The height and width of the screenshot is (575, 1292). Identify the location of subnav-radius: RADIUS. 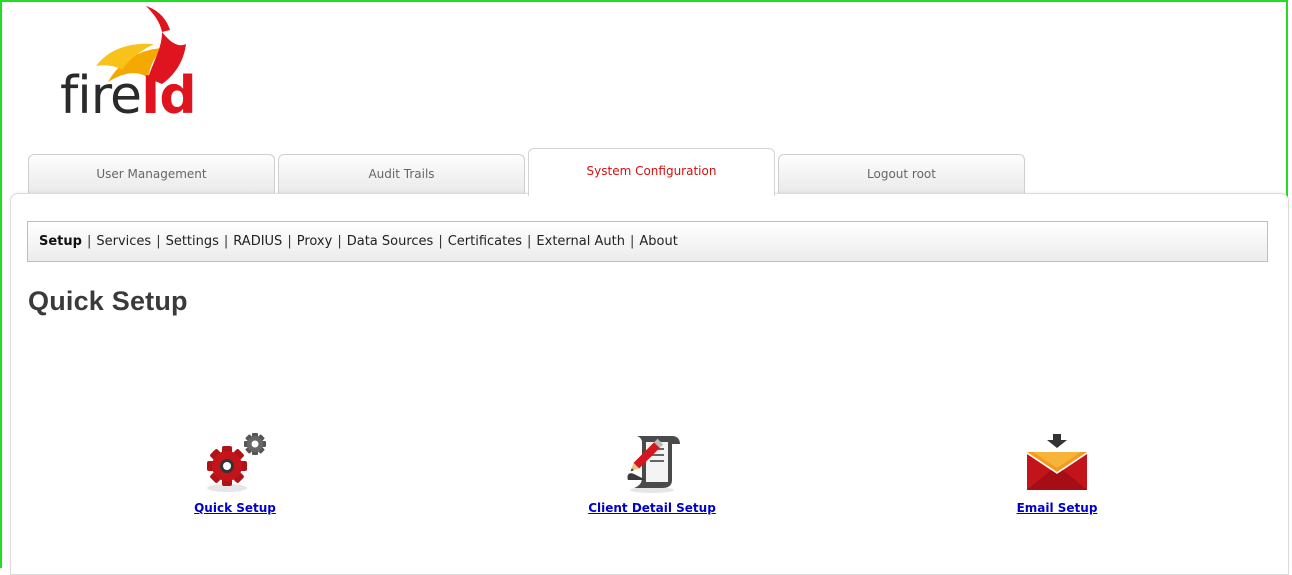
(257, 241).